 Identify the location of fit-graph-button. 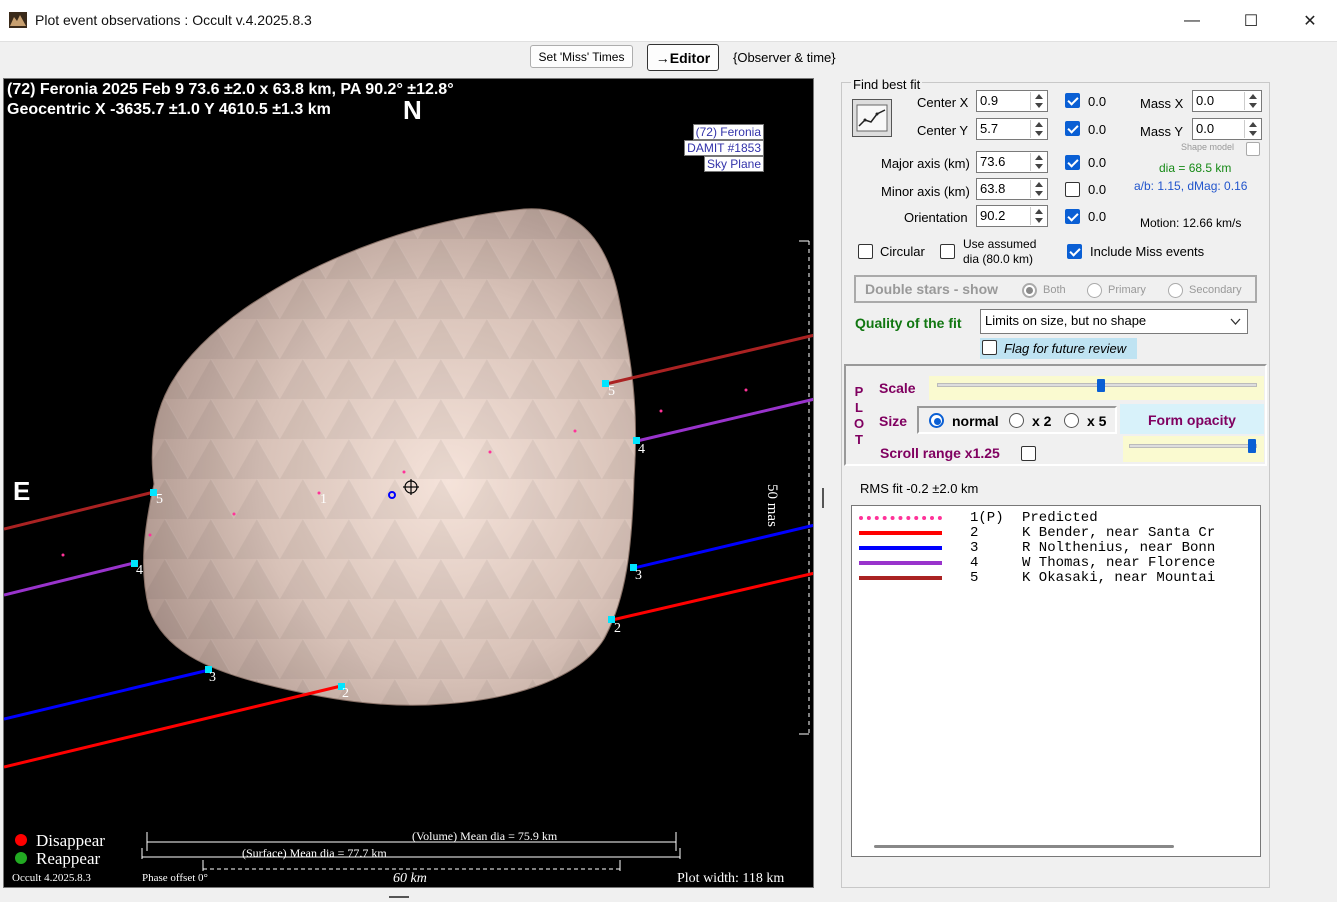
(872, 118).